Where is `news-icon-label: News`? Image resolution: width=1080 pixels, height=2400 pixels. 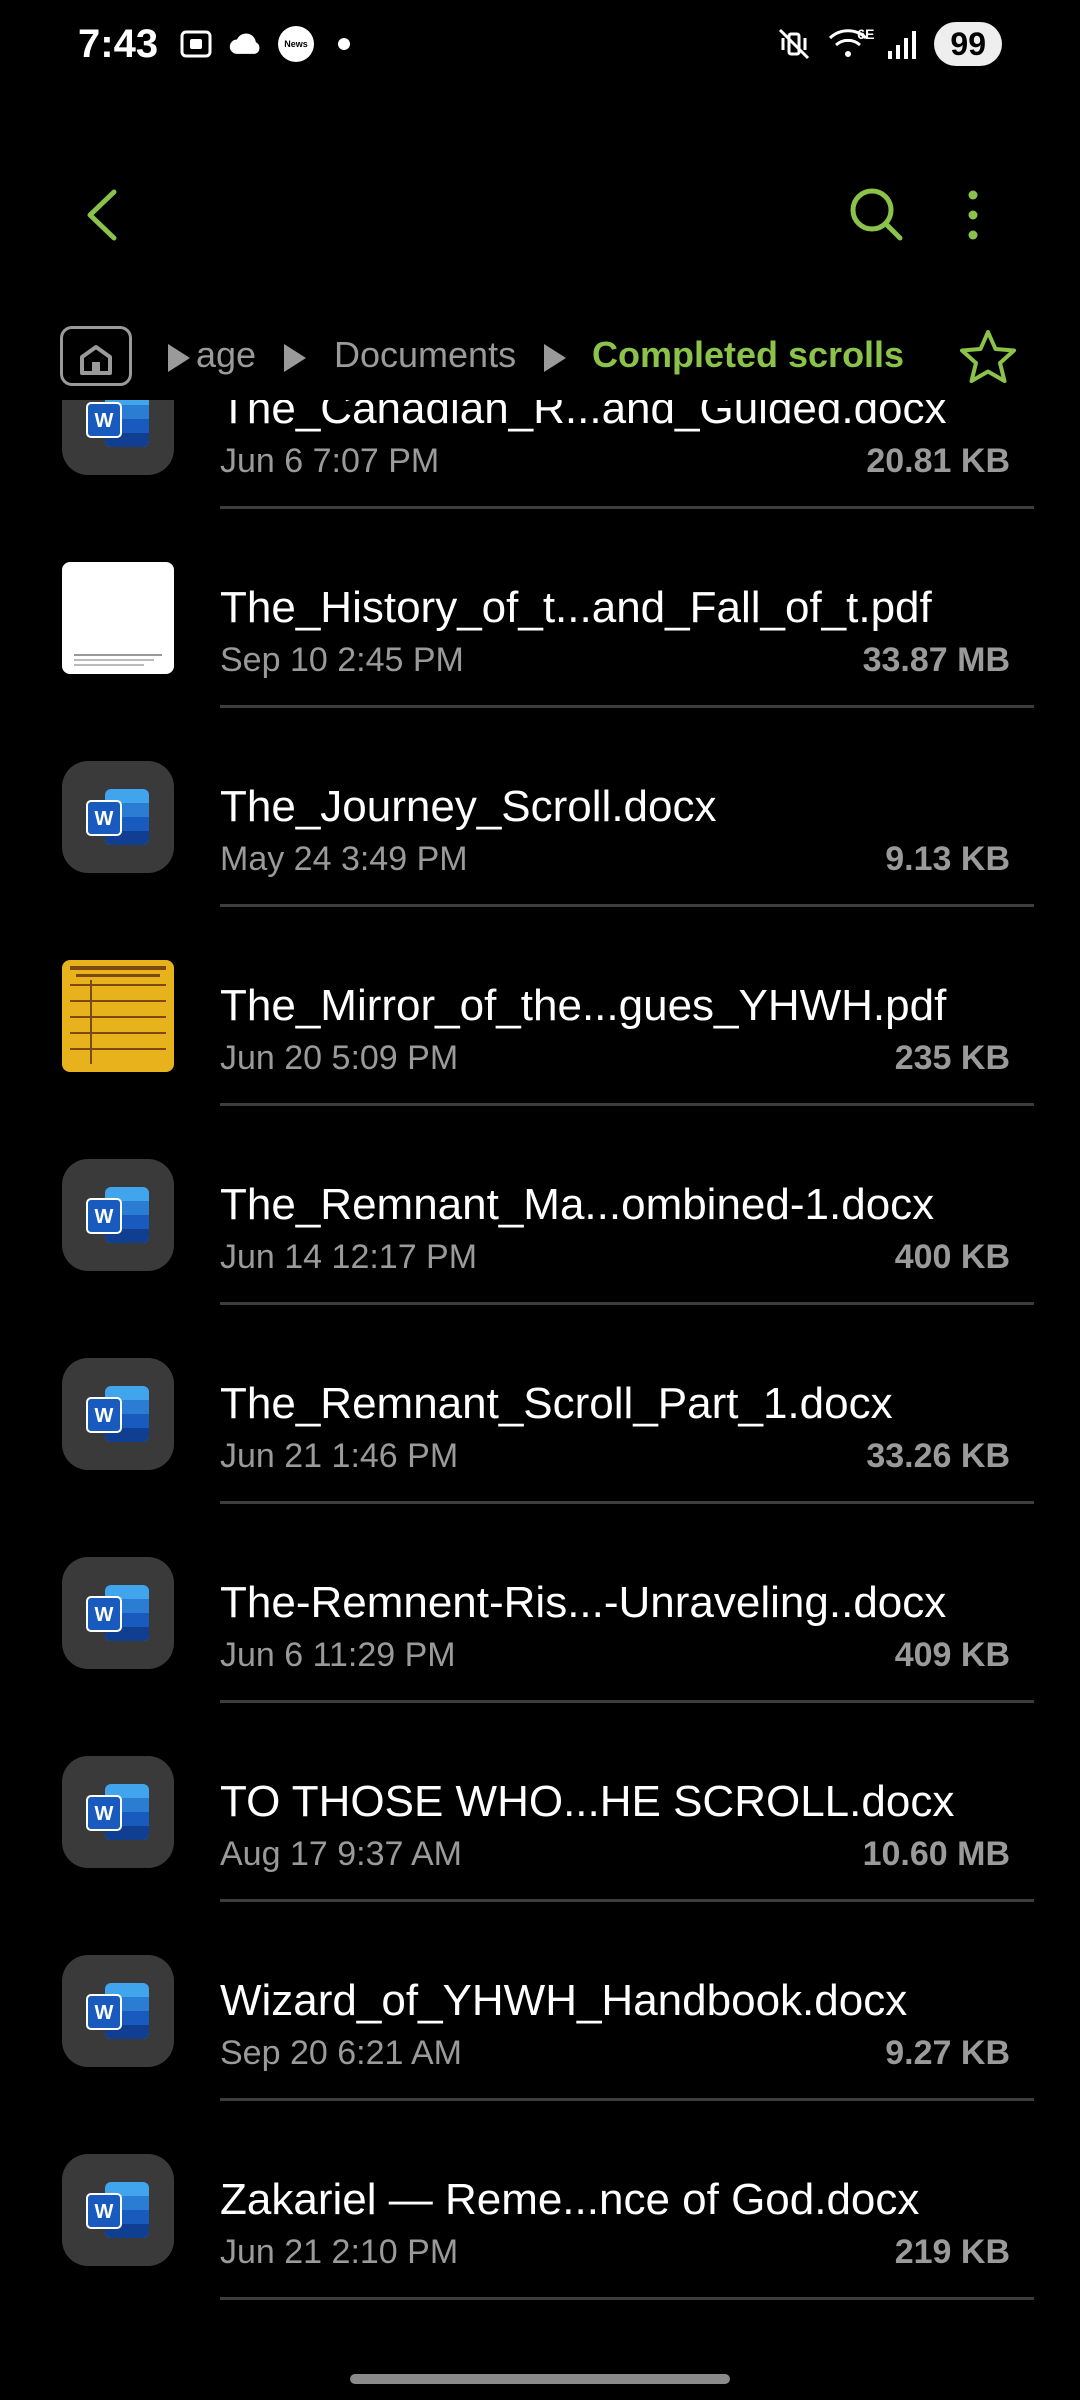
news-icon-label: News is located at coordinates (296, 44).